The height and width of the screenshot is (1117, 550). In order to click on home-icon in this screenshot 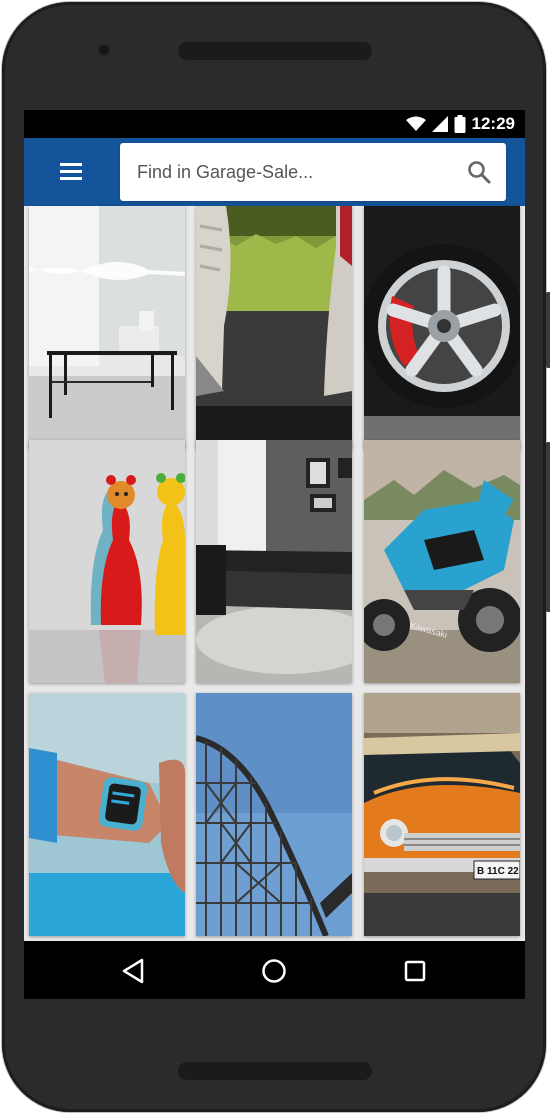, I will do `click(274, 971)`.